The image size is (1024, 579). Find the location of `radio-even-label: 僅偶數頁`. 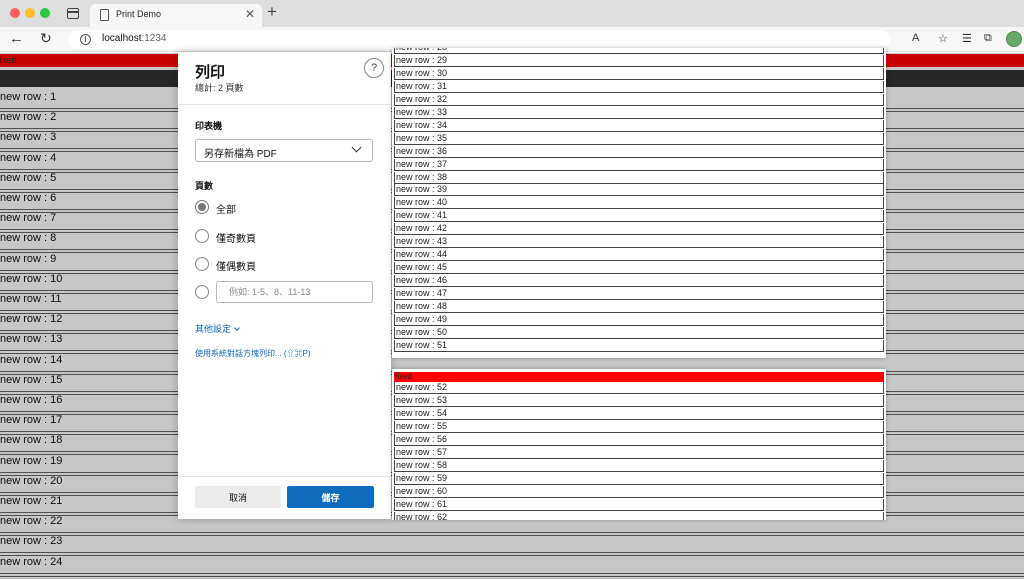

radio-even-label: 僅偶數頁 is located at coordinates (236, 267).